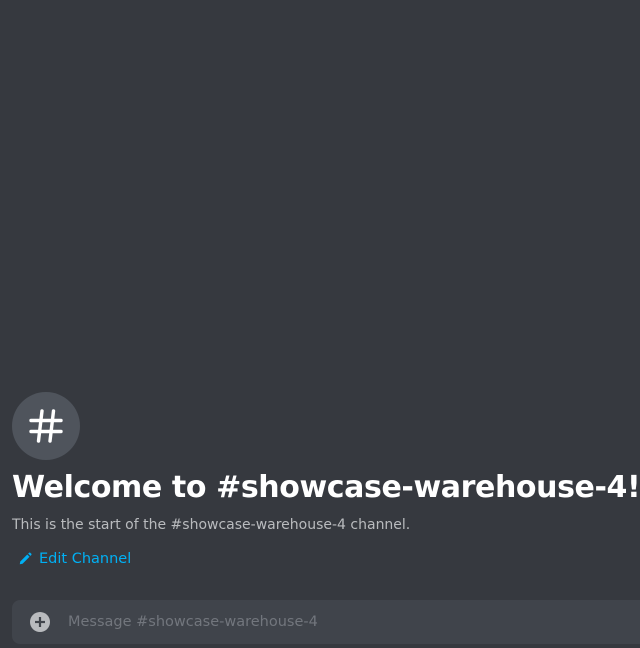 The image size is (640, 648). I want to click on edit-channel-link: Edit Channel, so click(74, 559).